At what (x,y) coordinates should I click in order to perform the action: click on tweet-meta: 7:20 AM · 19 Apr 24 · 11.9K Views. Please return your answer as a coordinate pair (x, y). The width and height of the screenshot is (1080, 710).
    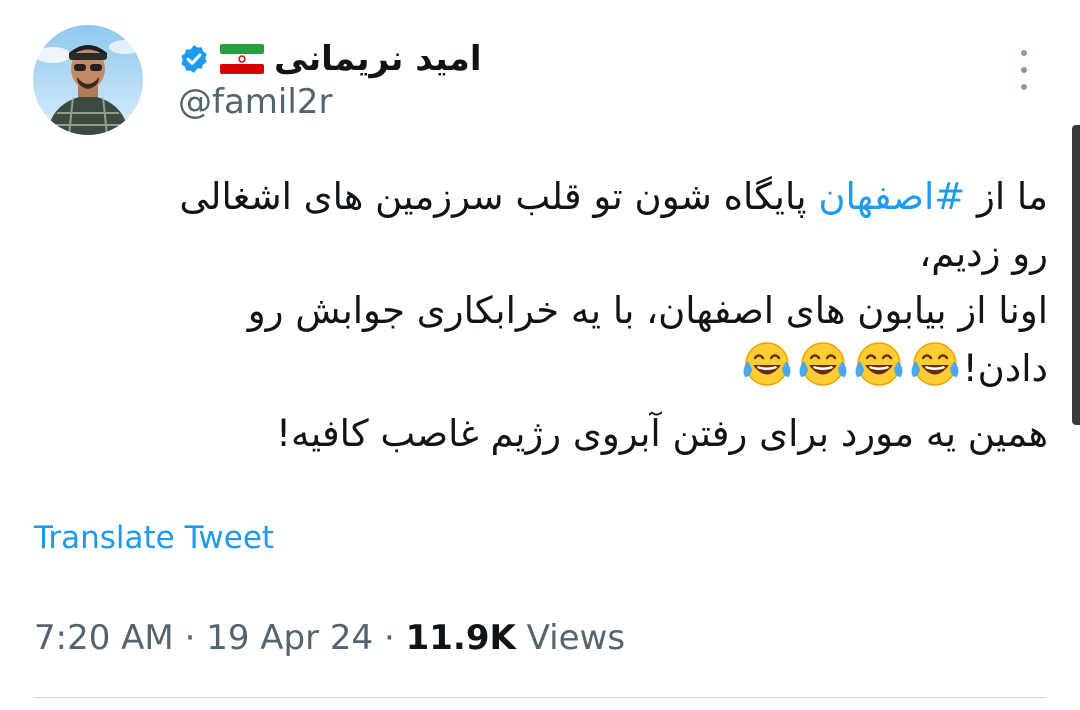
    Looking at the image, I should click on (329, 638).